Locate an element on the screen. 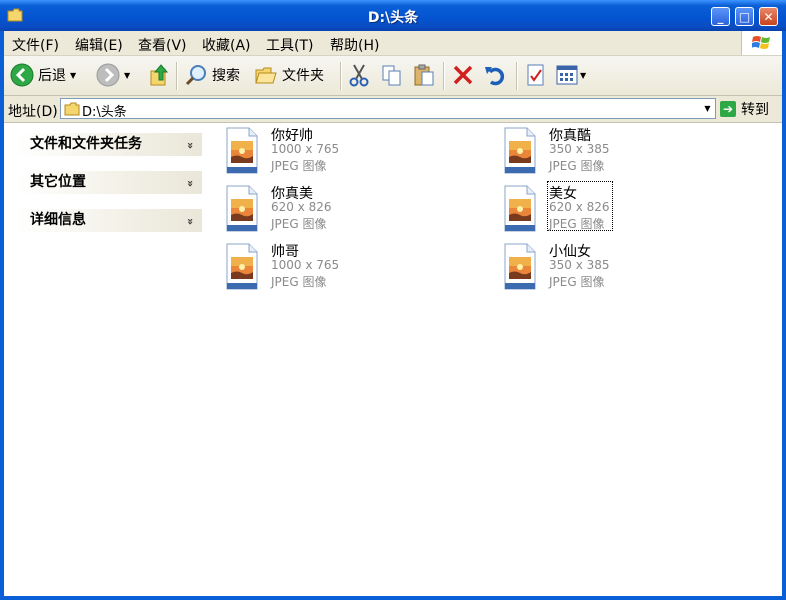  close-button: ✕ is located at coordinates (768, 16).